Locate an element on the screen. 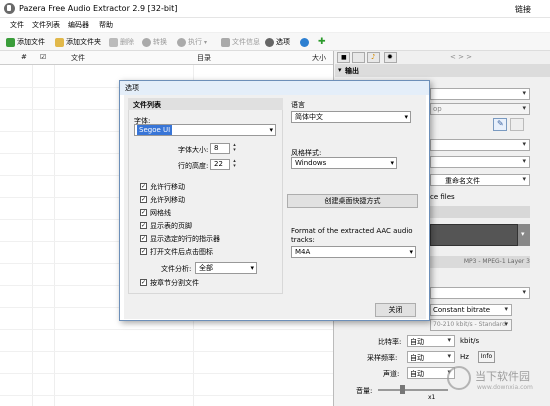 The height and width of the screenshot is (406, 550). add-folder-button: 添加文件夹 is located at coordinates (78, 42).